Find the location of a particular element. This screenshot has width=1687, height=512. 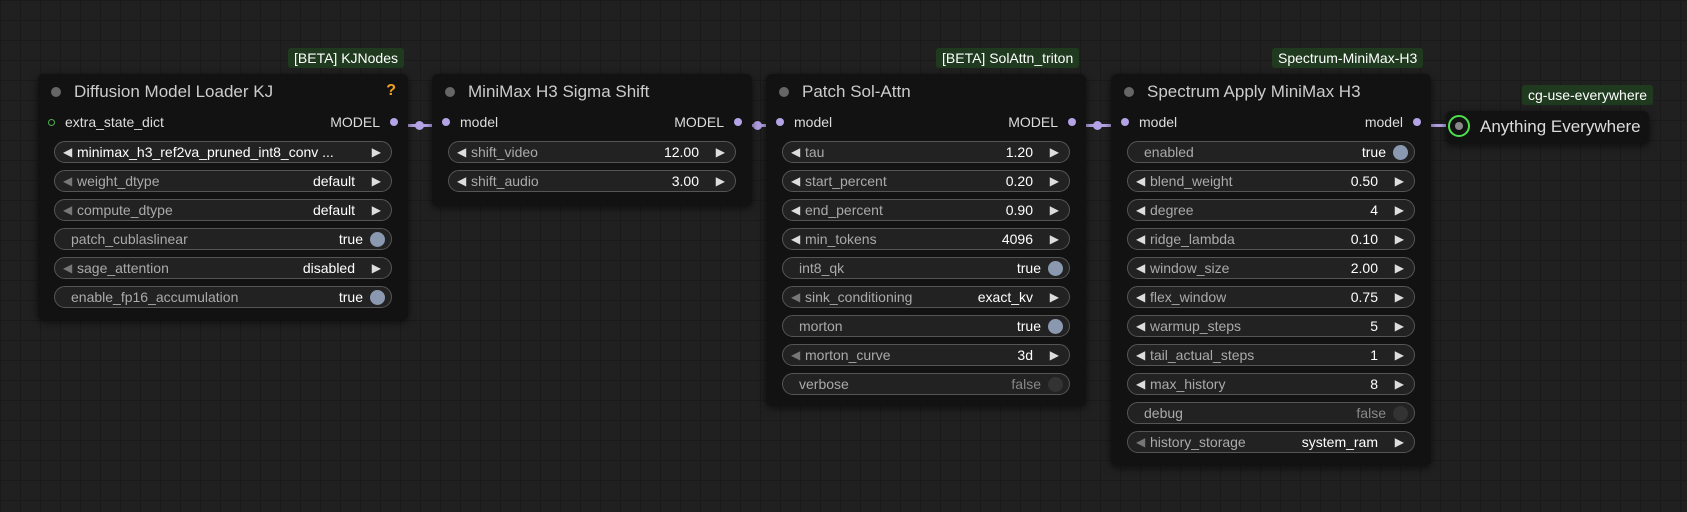

combo-weight-dtype: ◀ weight_dtype default ▶ is located at coordinates (223, 181).